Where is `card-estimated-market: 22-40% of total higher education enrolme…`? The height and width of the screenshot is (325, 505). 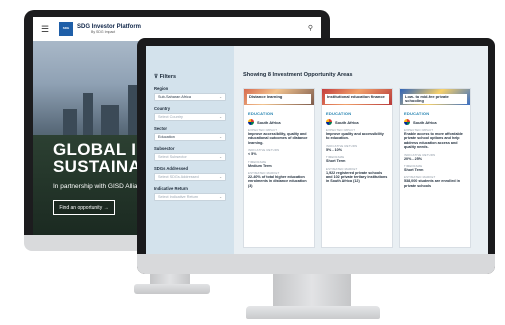
card-estimated-market: 22-40% of total higher education enrolme… is located at coordinates (277, 181).